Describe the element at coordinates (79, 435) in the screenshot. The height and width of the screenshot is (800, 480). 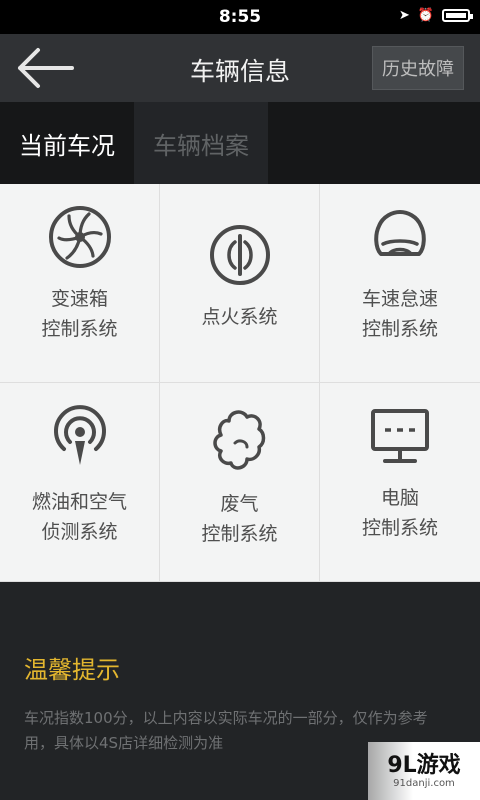
I see `sensor-signal-icon` at that location.